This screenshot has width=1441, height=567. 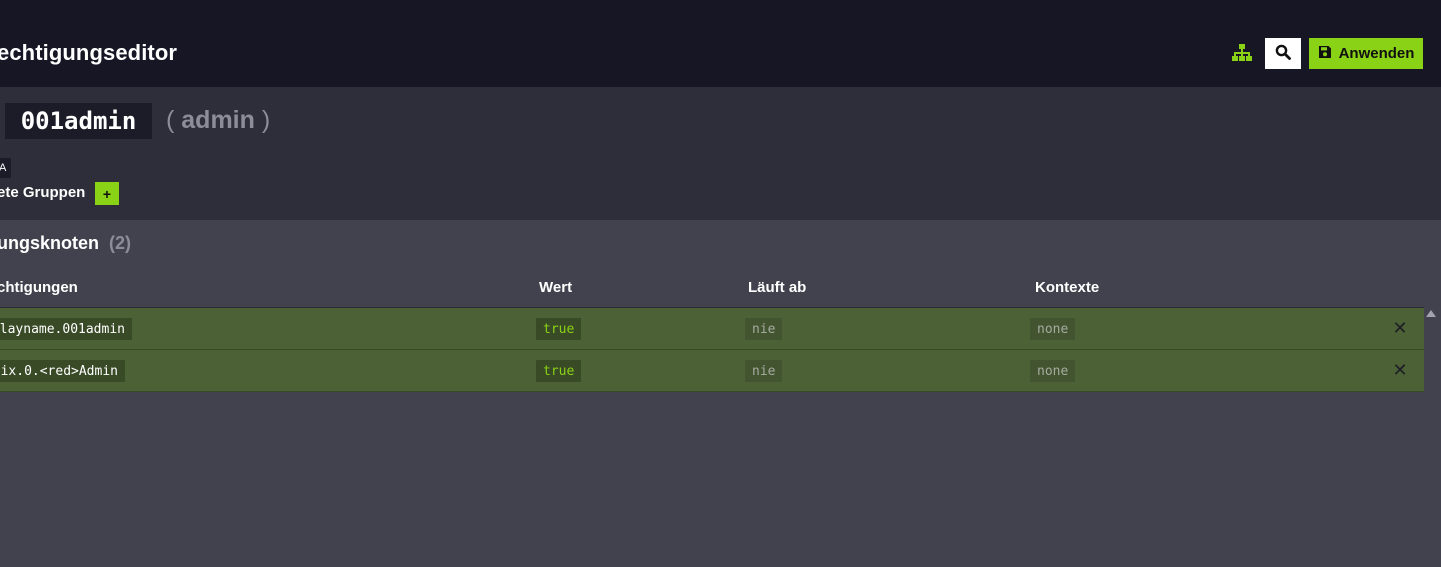 I want to click on primary-group: ( admin ), so click(x=218, y=120).